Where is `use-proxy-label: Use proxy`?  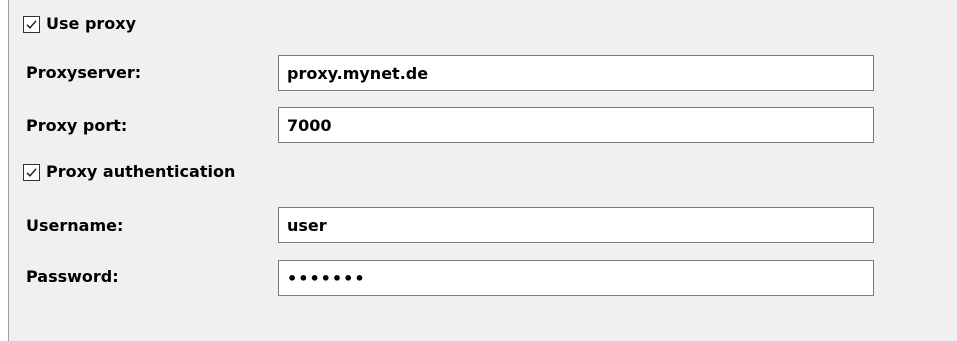
use-proxy-label: Use proxy is located at coordinates (91, 23).